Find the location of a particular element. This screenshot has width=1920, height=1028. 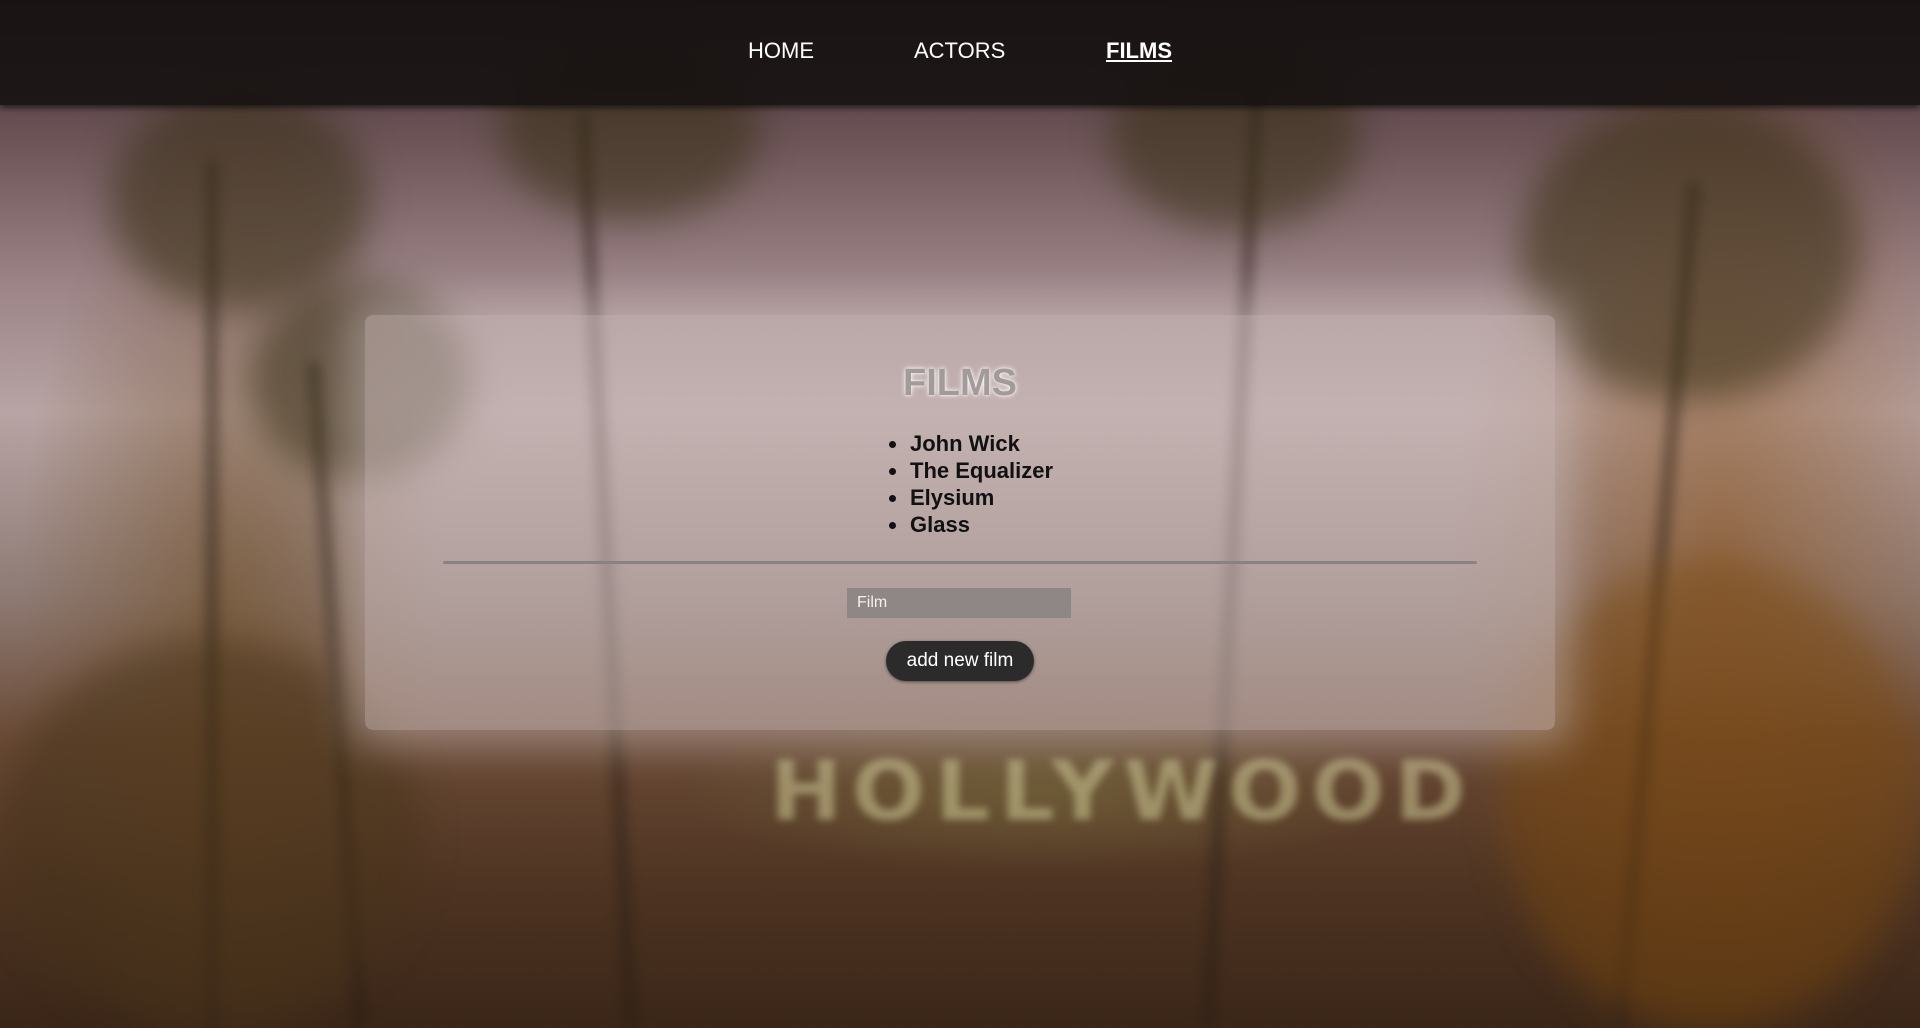

hollywood-sign: HOLLYWOOD is located at coordinates (1123, 792).